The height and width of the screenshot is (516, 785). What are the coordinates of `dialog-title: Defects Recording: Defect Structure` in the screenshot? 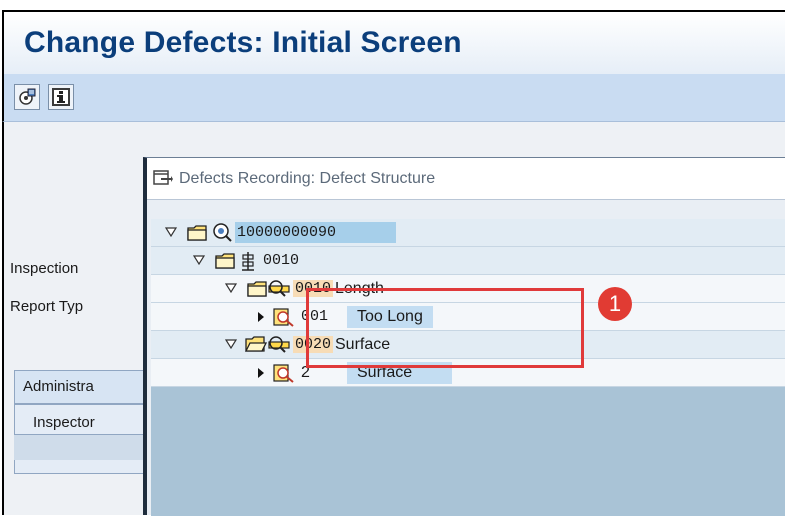 It's located at (307, 178).